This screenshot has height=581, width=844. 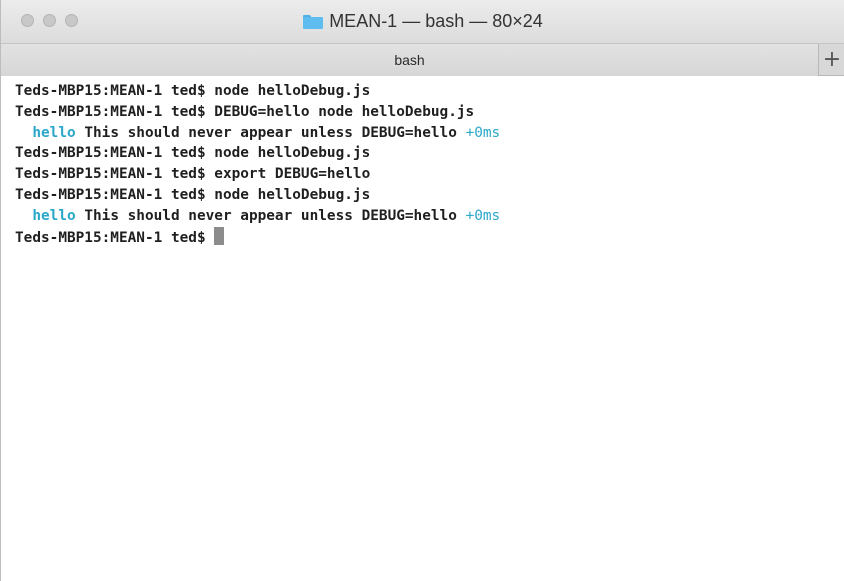 I want to click on title-bar: MEAN-1 — bash — 80×24, so click(x=422, y=21).